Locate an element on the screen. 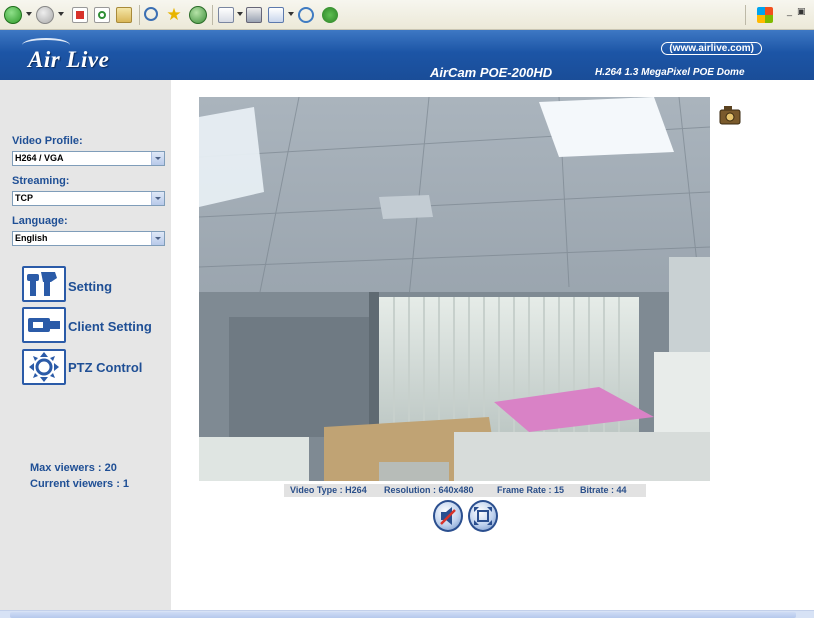  messenger-icon is located at coordinates (330, 15).